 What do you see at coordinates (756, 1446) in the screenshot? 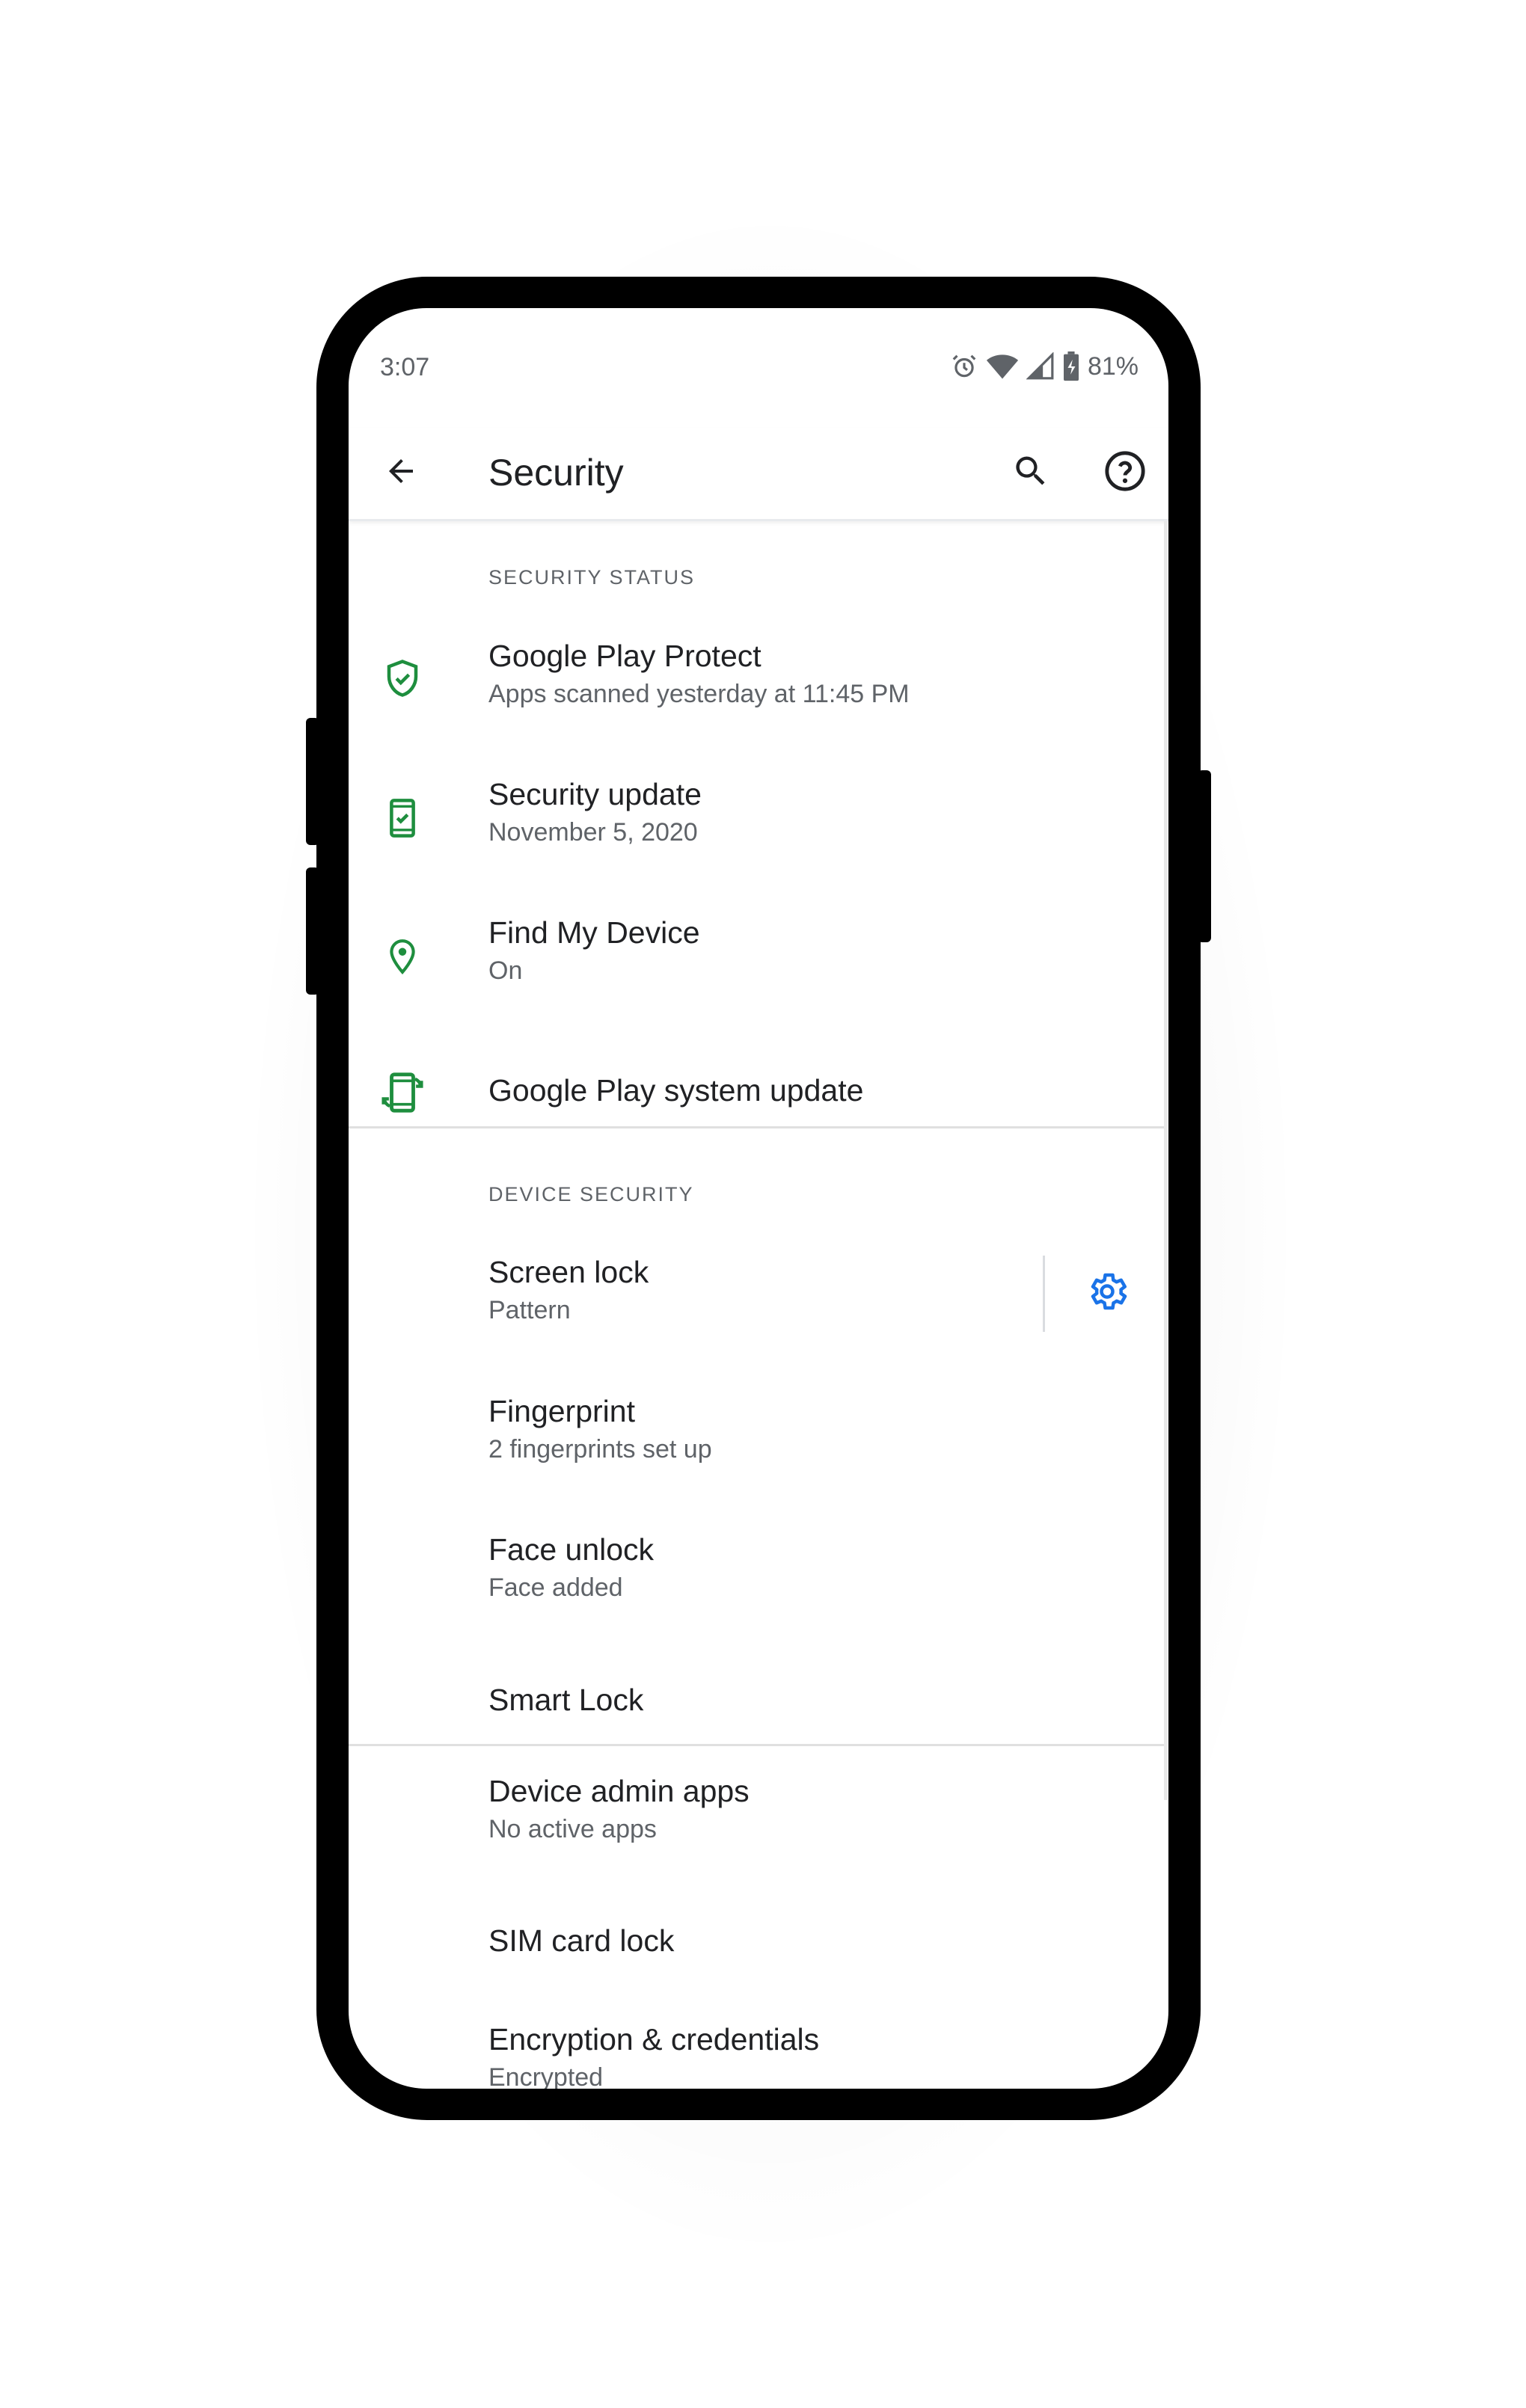
I see `list-item-fingerprint: Fingerprint 2 fingerprints set up` at bounding box center [756, 1446].